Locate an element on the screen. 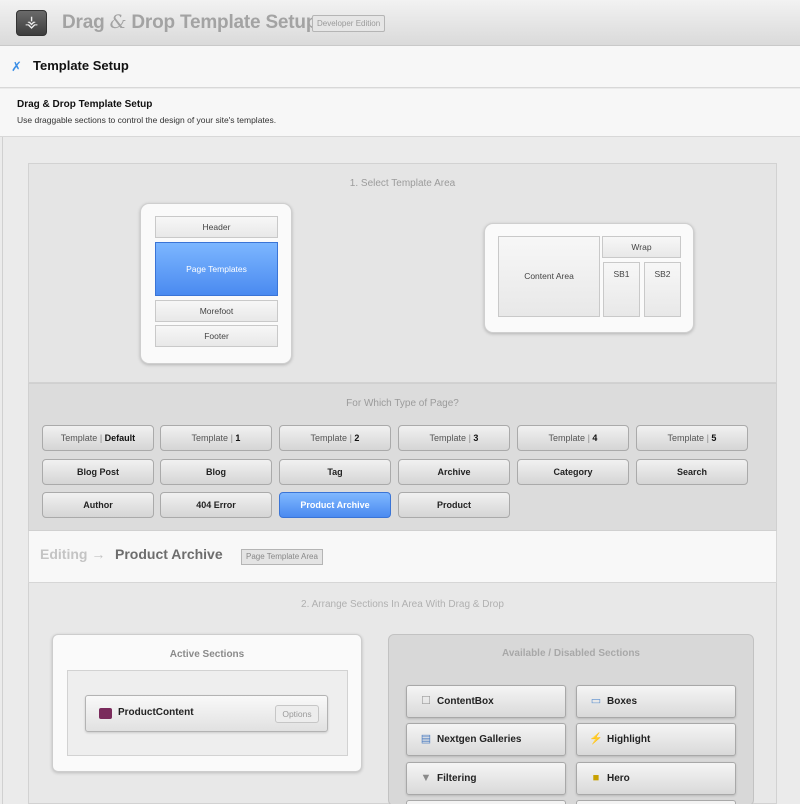  app-title-part1: Drag is located at coordinates (86, 22).